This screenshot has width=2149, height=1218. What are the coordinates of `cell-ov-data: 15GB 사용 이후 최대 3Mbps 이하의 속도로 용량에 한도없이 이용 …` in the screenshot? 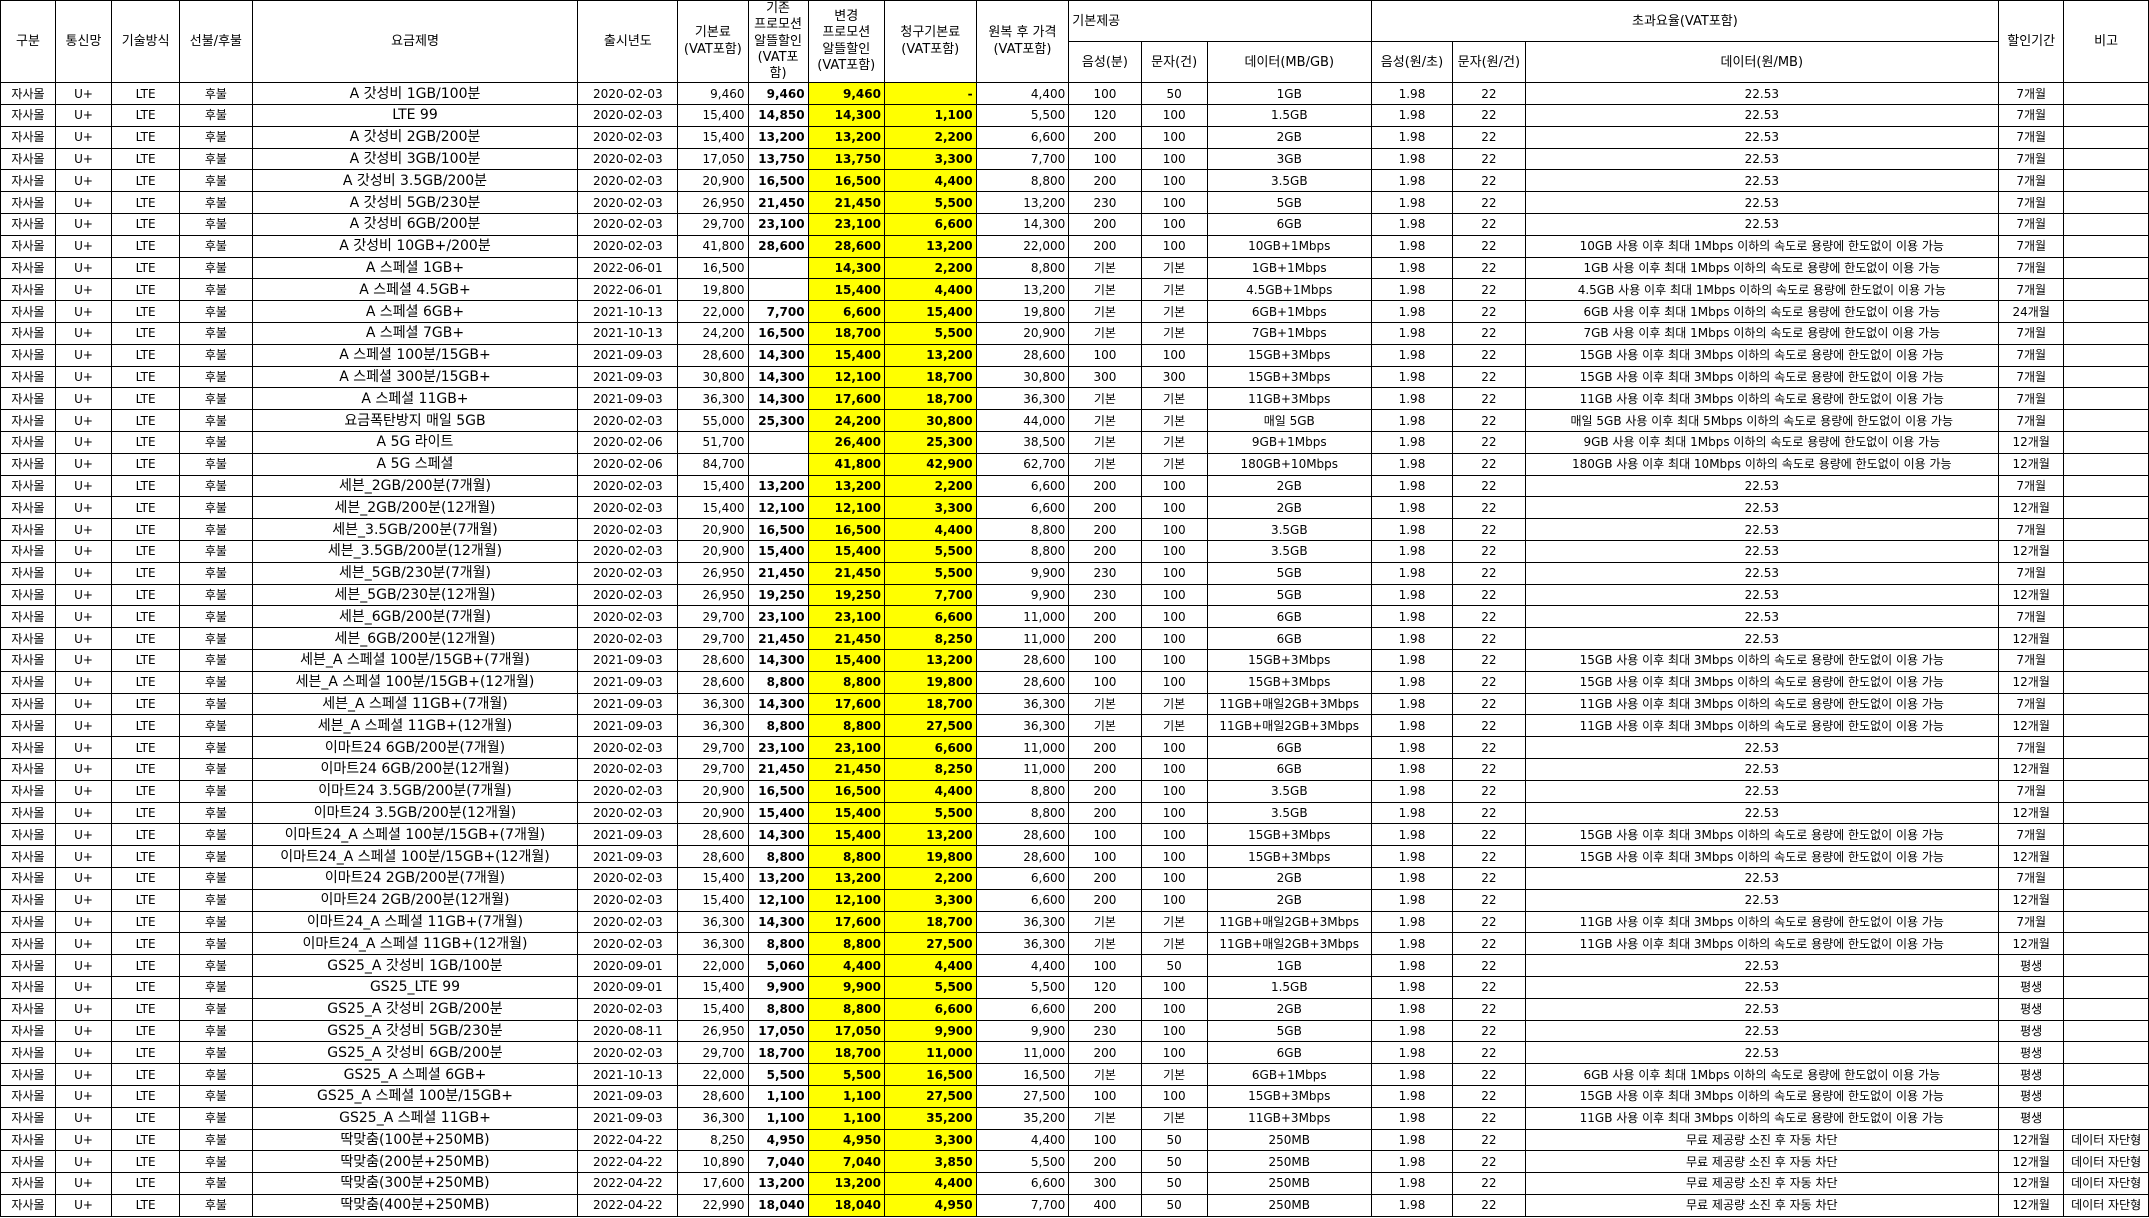 It's located at (1762, 377).